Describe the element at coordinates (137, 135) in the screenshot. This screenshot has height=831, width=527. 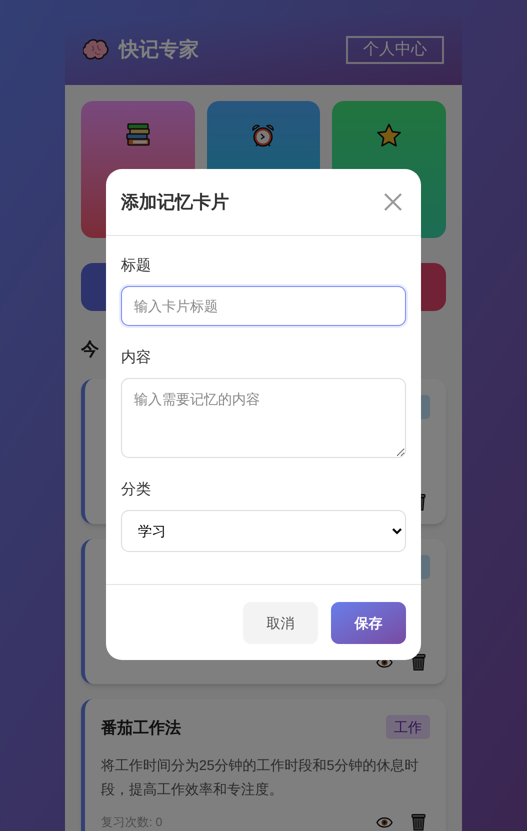
I see `books-icon` at that location.